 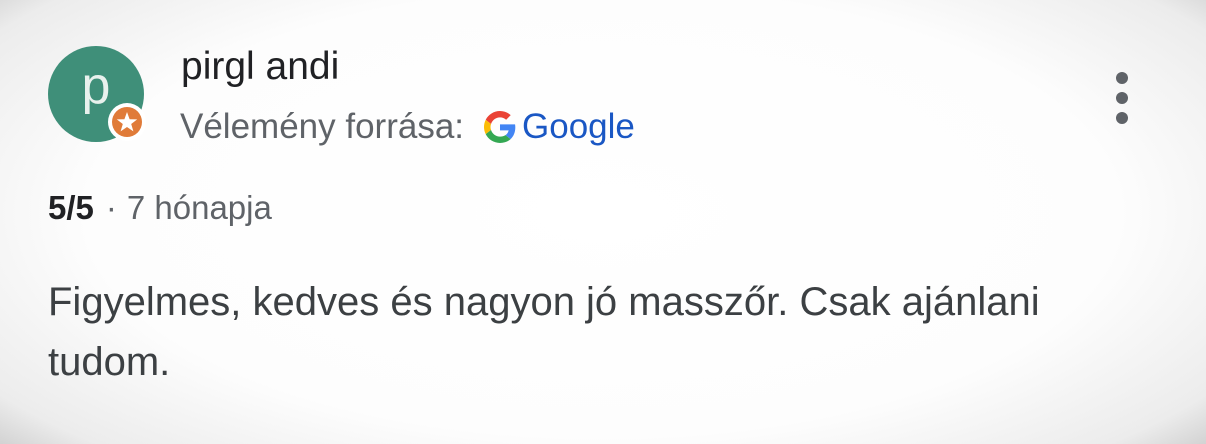 I want to click on google-g-icon, so click(x=500, y=127).